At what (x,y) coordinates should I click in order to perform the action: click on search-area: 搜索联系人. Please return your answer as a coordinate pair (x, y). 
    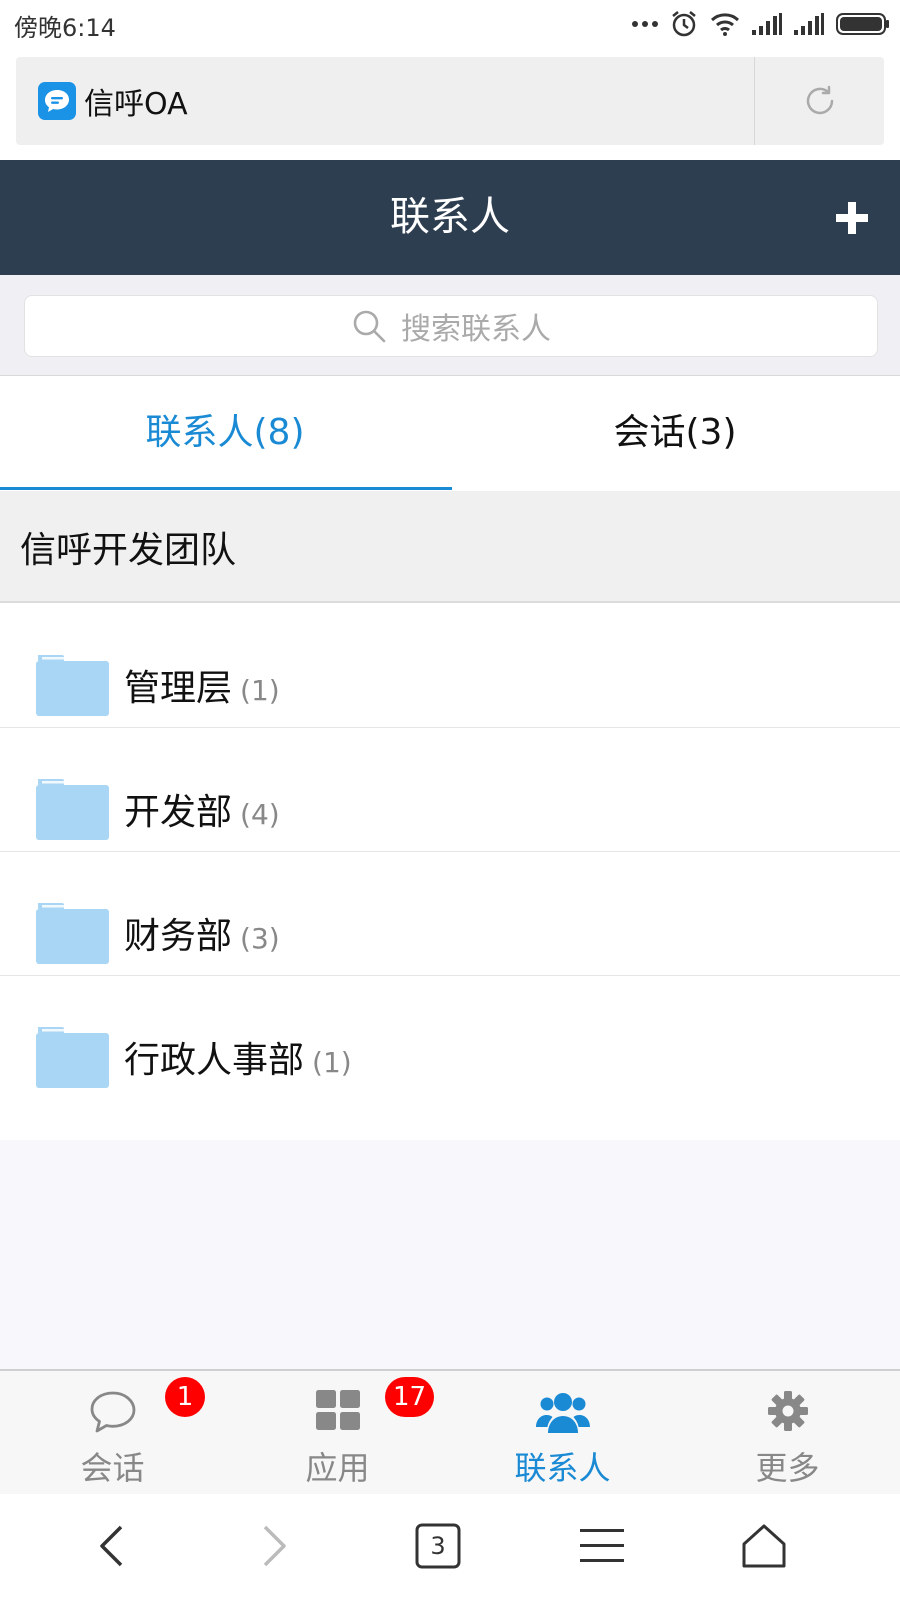
    Looking at the image, I should click on (450, 325).